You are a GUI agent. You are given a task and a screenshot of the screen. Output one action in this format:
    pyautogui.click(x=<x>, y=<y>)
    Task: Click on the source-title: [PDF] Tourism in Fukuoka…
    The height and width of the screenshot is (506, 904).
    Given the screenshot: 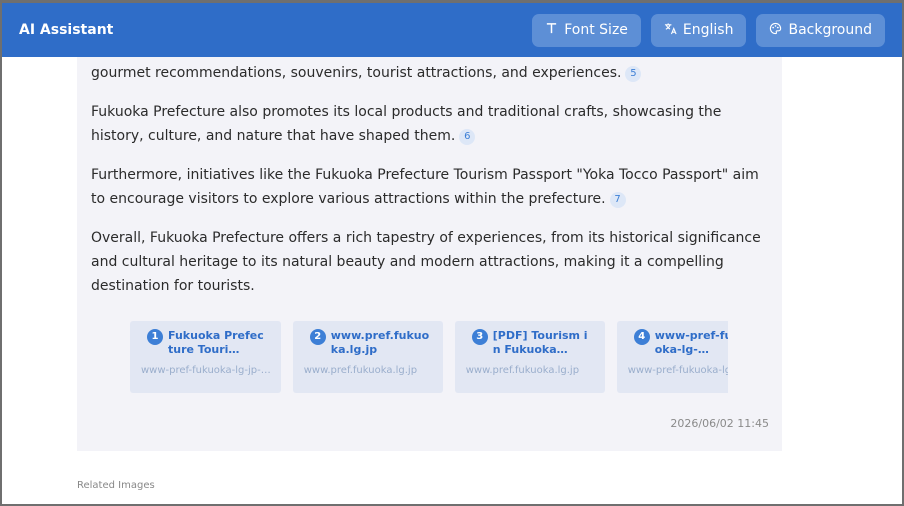 What is the action you would take?
    pyautogui.click(x=540, y=342)
    